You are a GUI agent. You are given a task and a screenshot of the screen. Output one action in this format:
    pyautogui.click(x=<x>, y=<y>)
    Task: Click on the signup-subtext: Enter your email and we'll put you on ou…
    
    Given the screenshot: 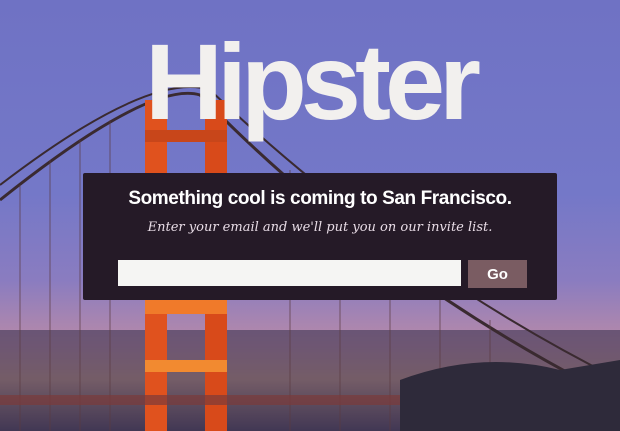 What is the action you would take?
    pyautogui.click(x=320, y=227)
    